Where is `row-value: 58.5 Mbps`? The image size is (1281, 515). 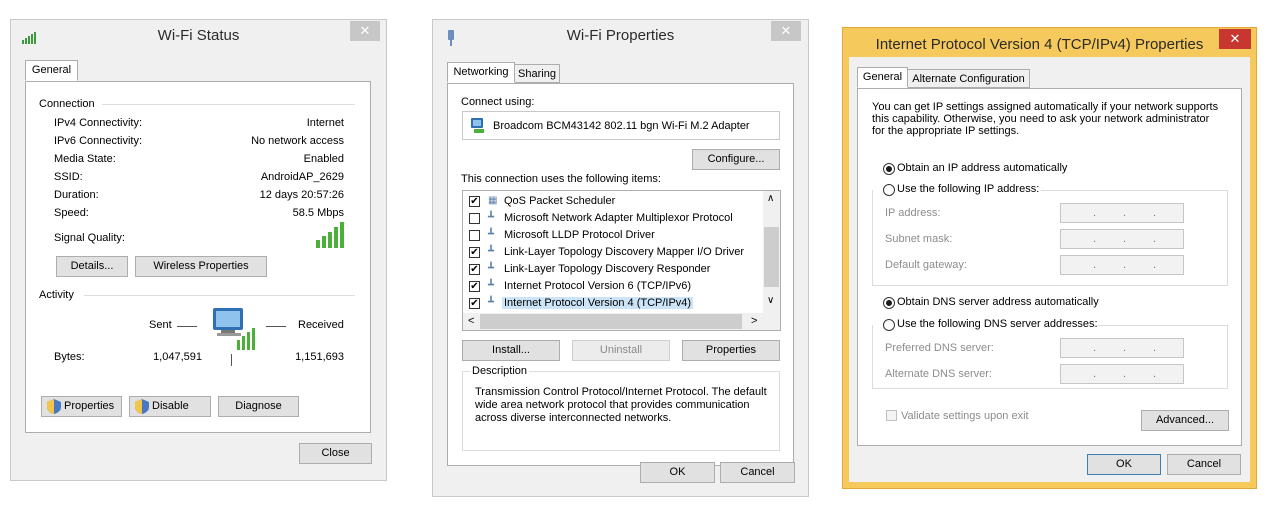 row-value: 58.5 Mbps is located at coordinates (318, 213).